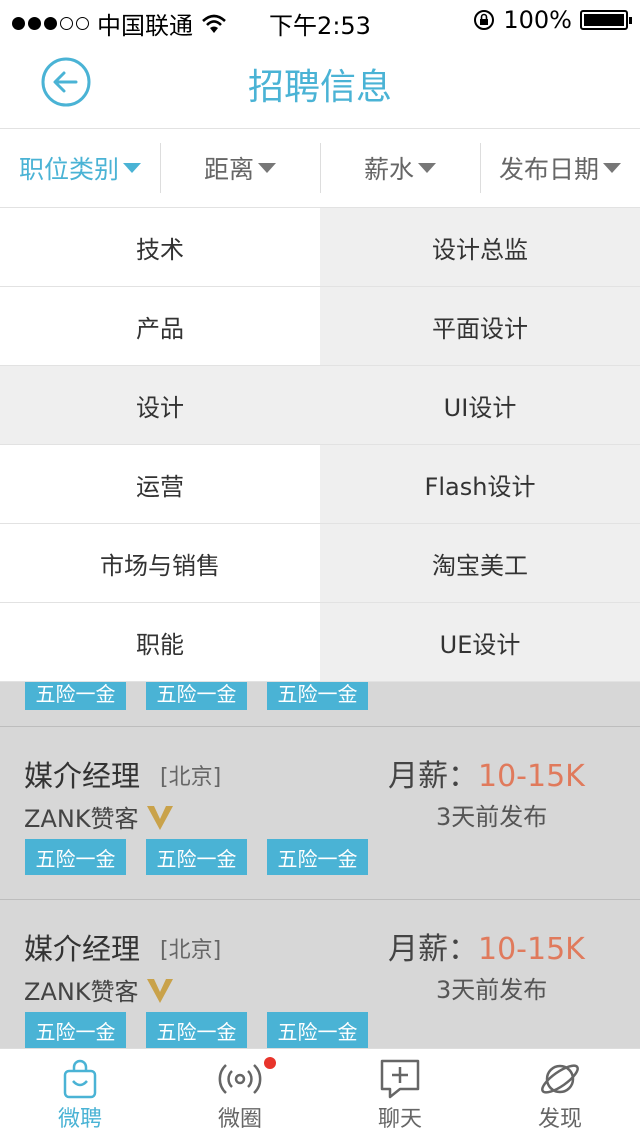 The image size is (640, 1136). I want to click on bag-icon, so click(80, 1079).